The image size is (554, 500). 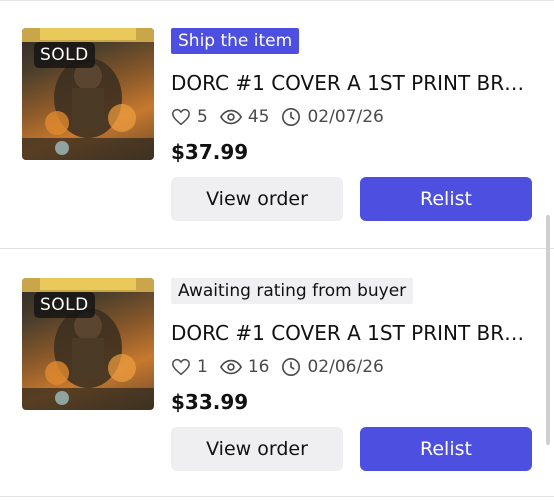 What do you see at coordinates (258, 117) in the screenshot?
I see `views-count: 45` at bounding box center [258, 117].